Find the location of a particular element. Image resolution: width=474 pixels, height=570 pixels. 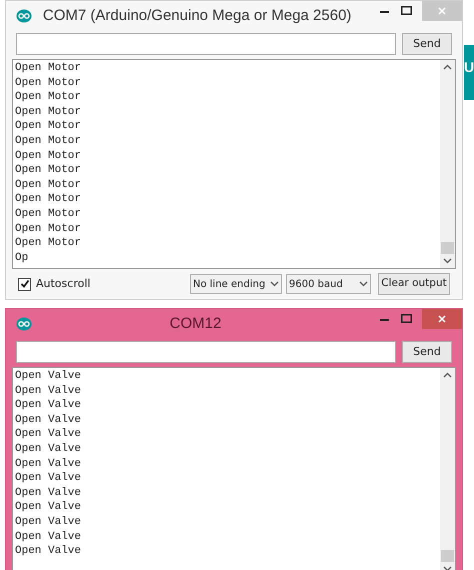

close-button is located at coordinates (442, 319).